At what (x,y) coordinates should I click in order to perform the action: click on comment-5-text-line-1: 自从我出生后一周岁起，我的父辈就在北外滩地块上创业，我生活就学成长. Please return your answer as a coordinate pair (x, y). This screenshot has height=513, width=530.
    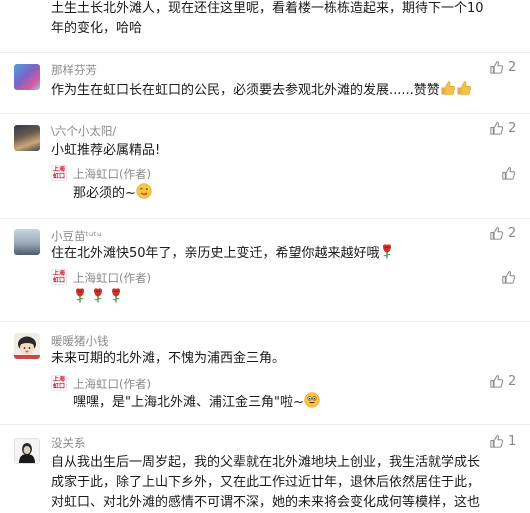
    Looking at the image, I should click on (266, 462).